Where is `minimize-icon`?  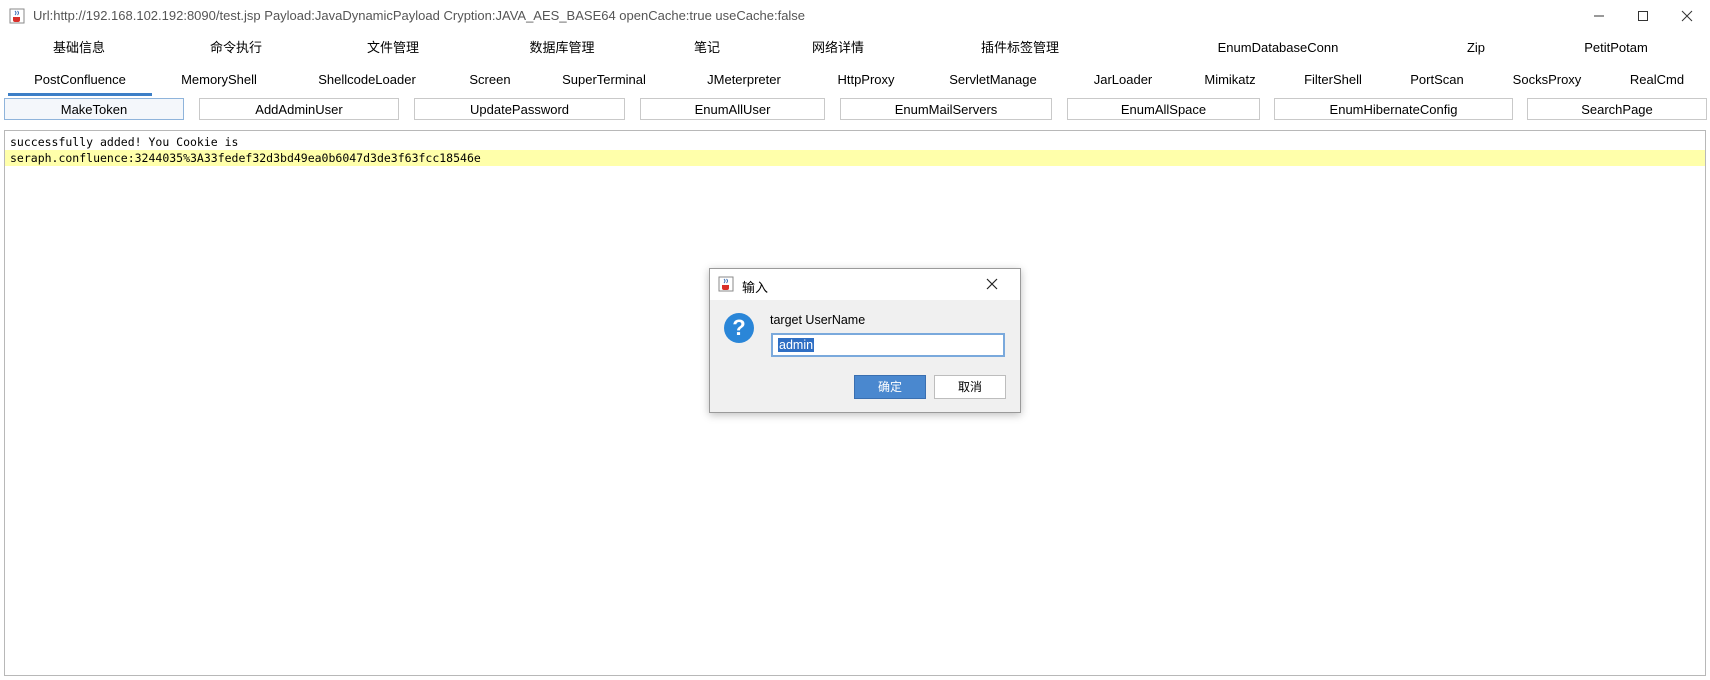
minimize-icon is located at coordinates (1599, 16).